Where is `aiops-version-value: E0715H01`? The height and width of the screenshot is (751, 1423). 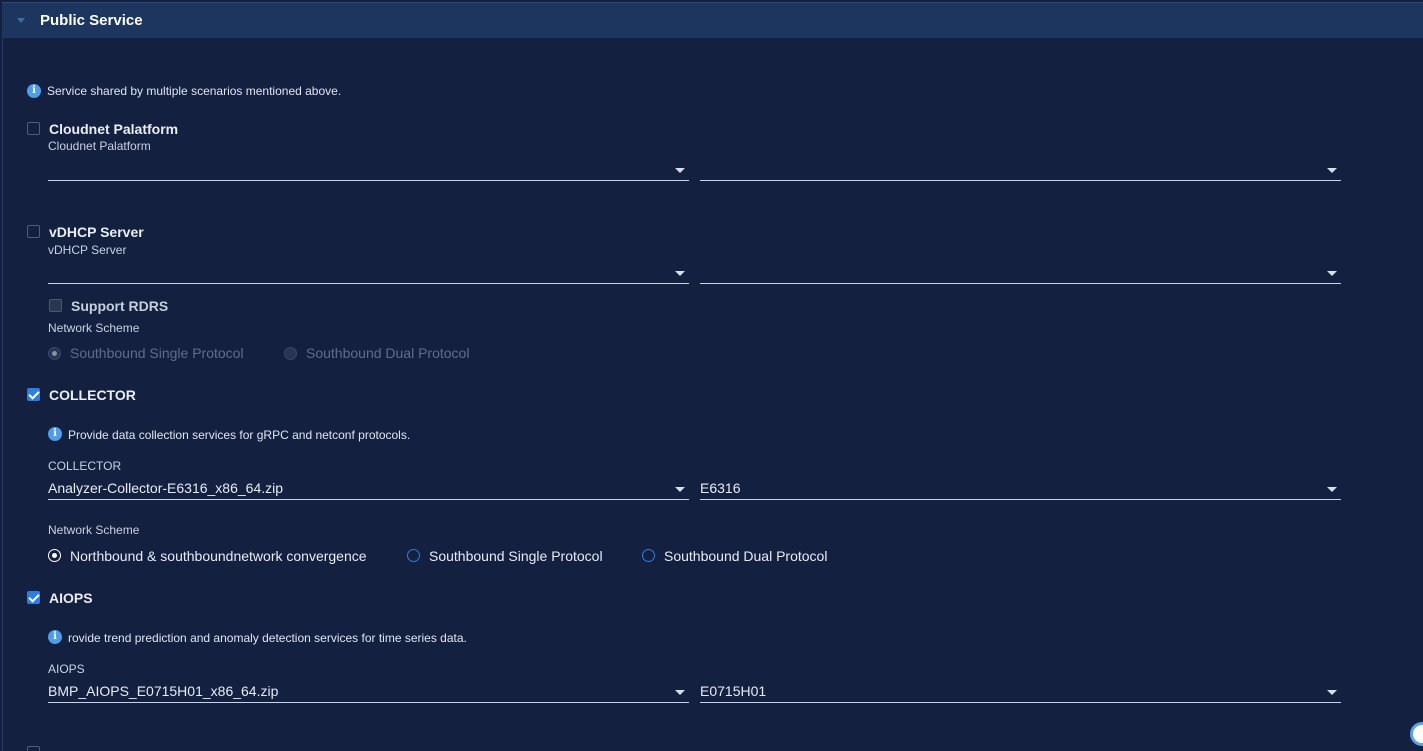 aiops-version-value: E0715H01 is located at coordinates (733, 691).